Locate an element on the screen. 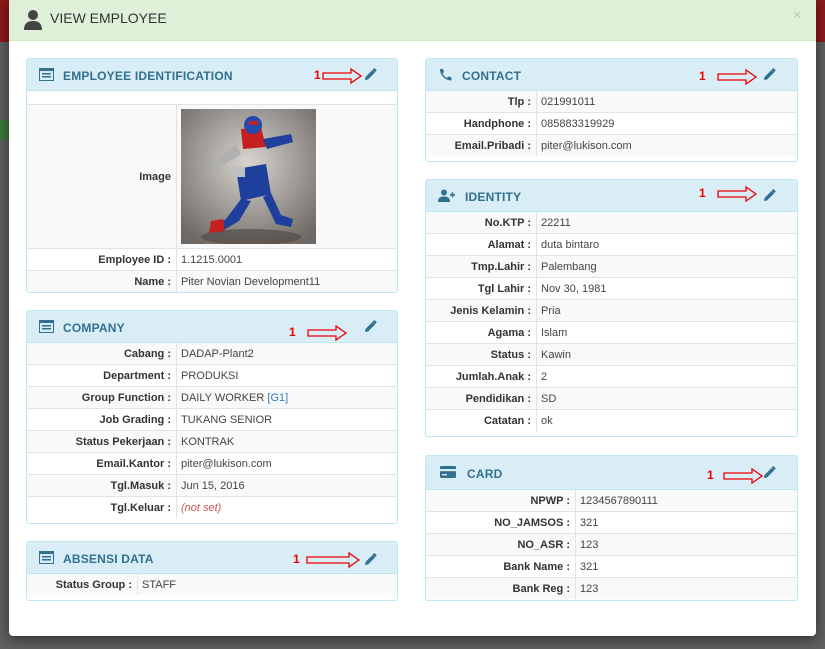 This screenshot has width=825, height=649. panel-title: IDENTITY is located at coordinates (493, 197).